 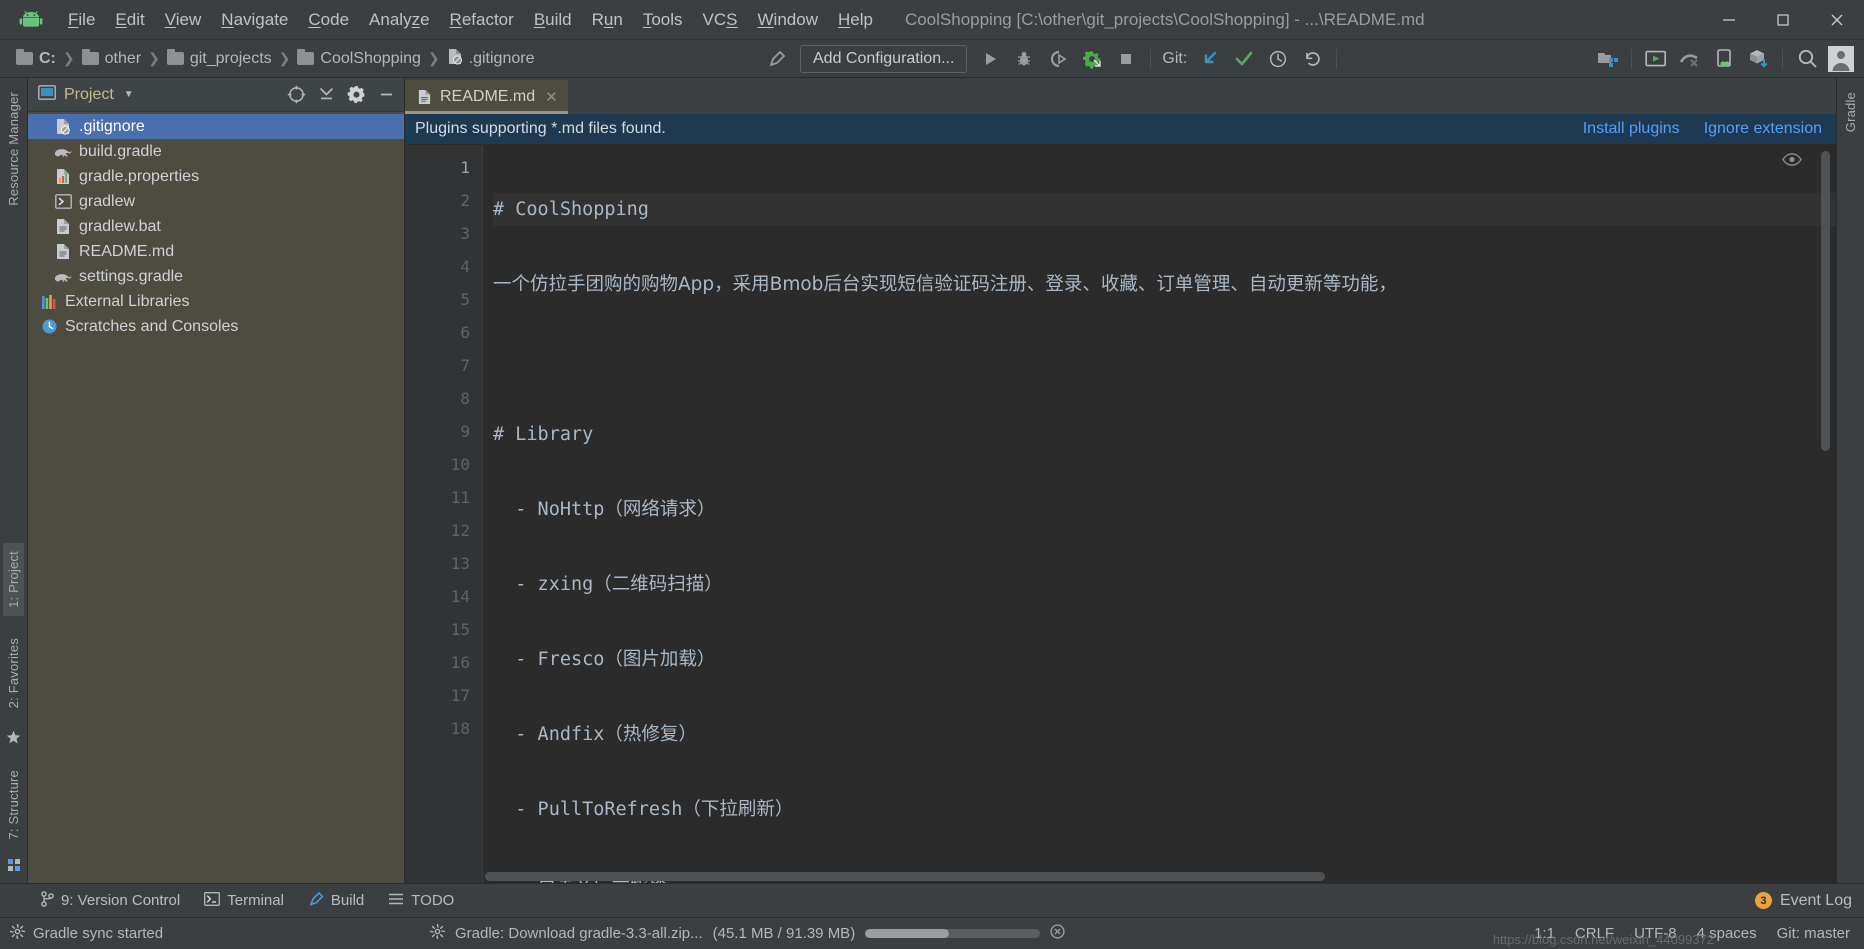 What do you see at coordinates (111, 58) in the screenshot?
I see `breadcrumb-item-1: other` at bounding box center [111, 58].